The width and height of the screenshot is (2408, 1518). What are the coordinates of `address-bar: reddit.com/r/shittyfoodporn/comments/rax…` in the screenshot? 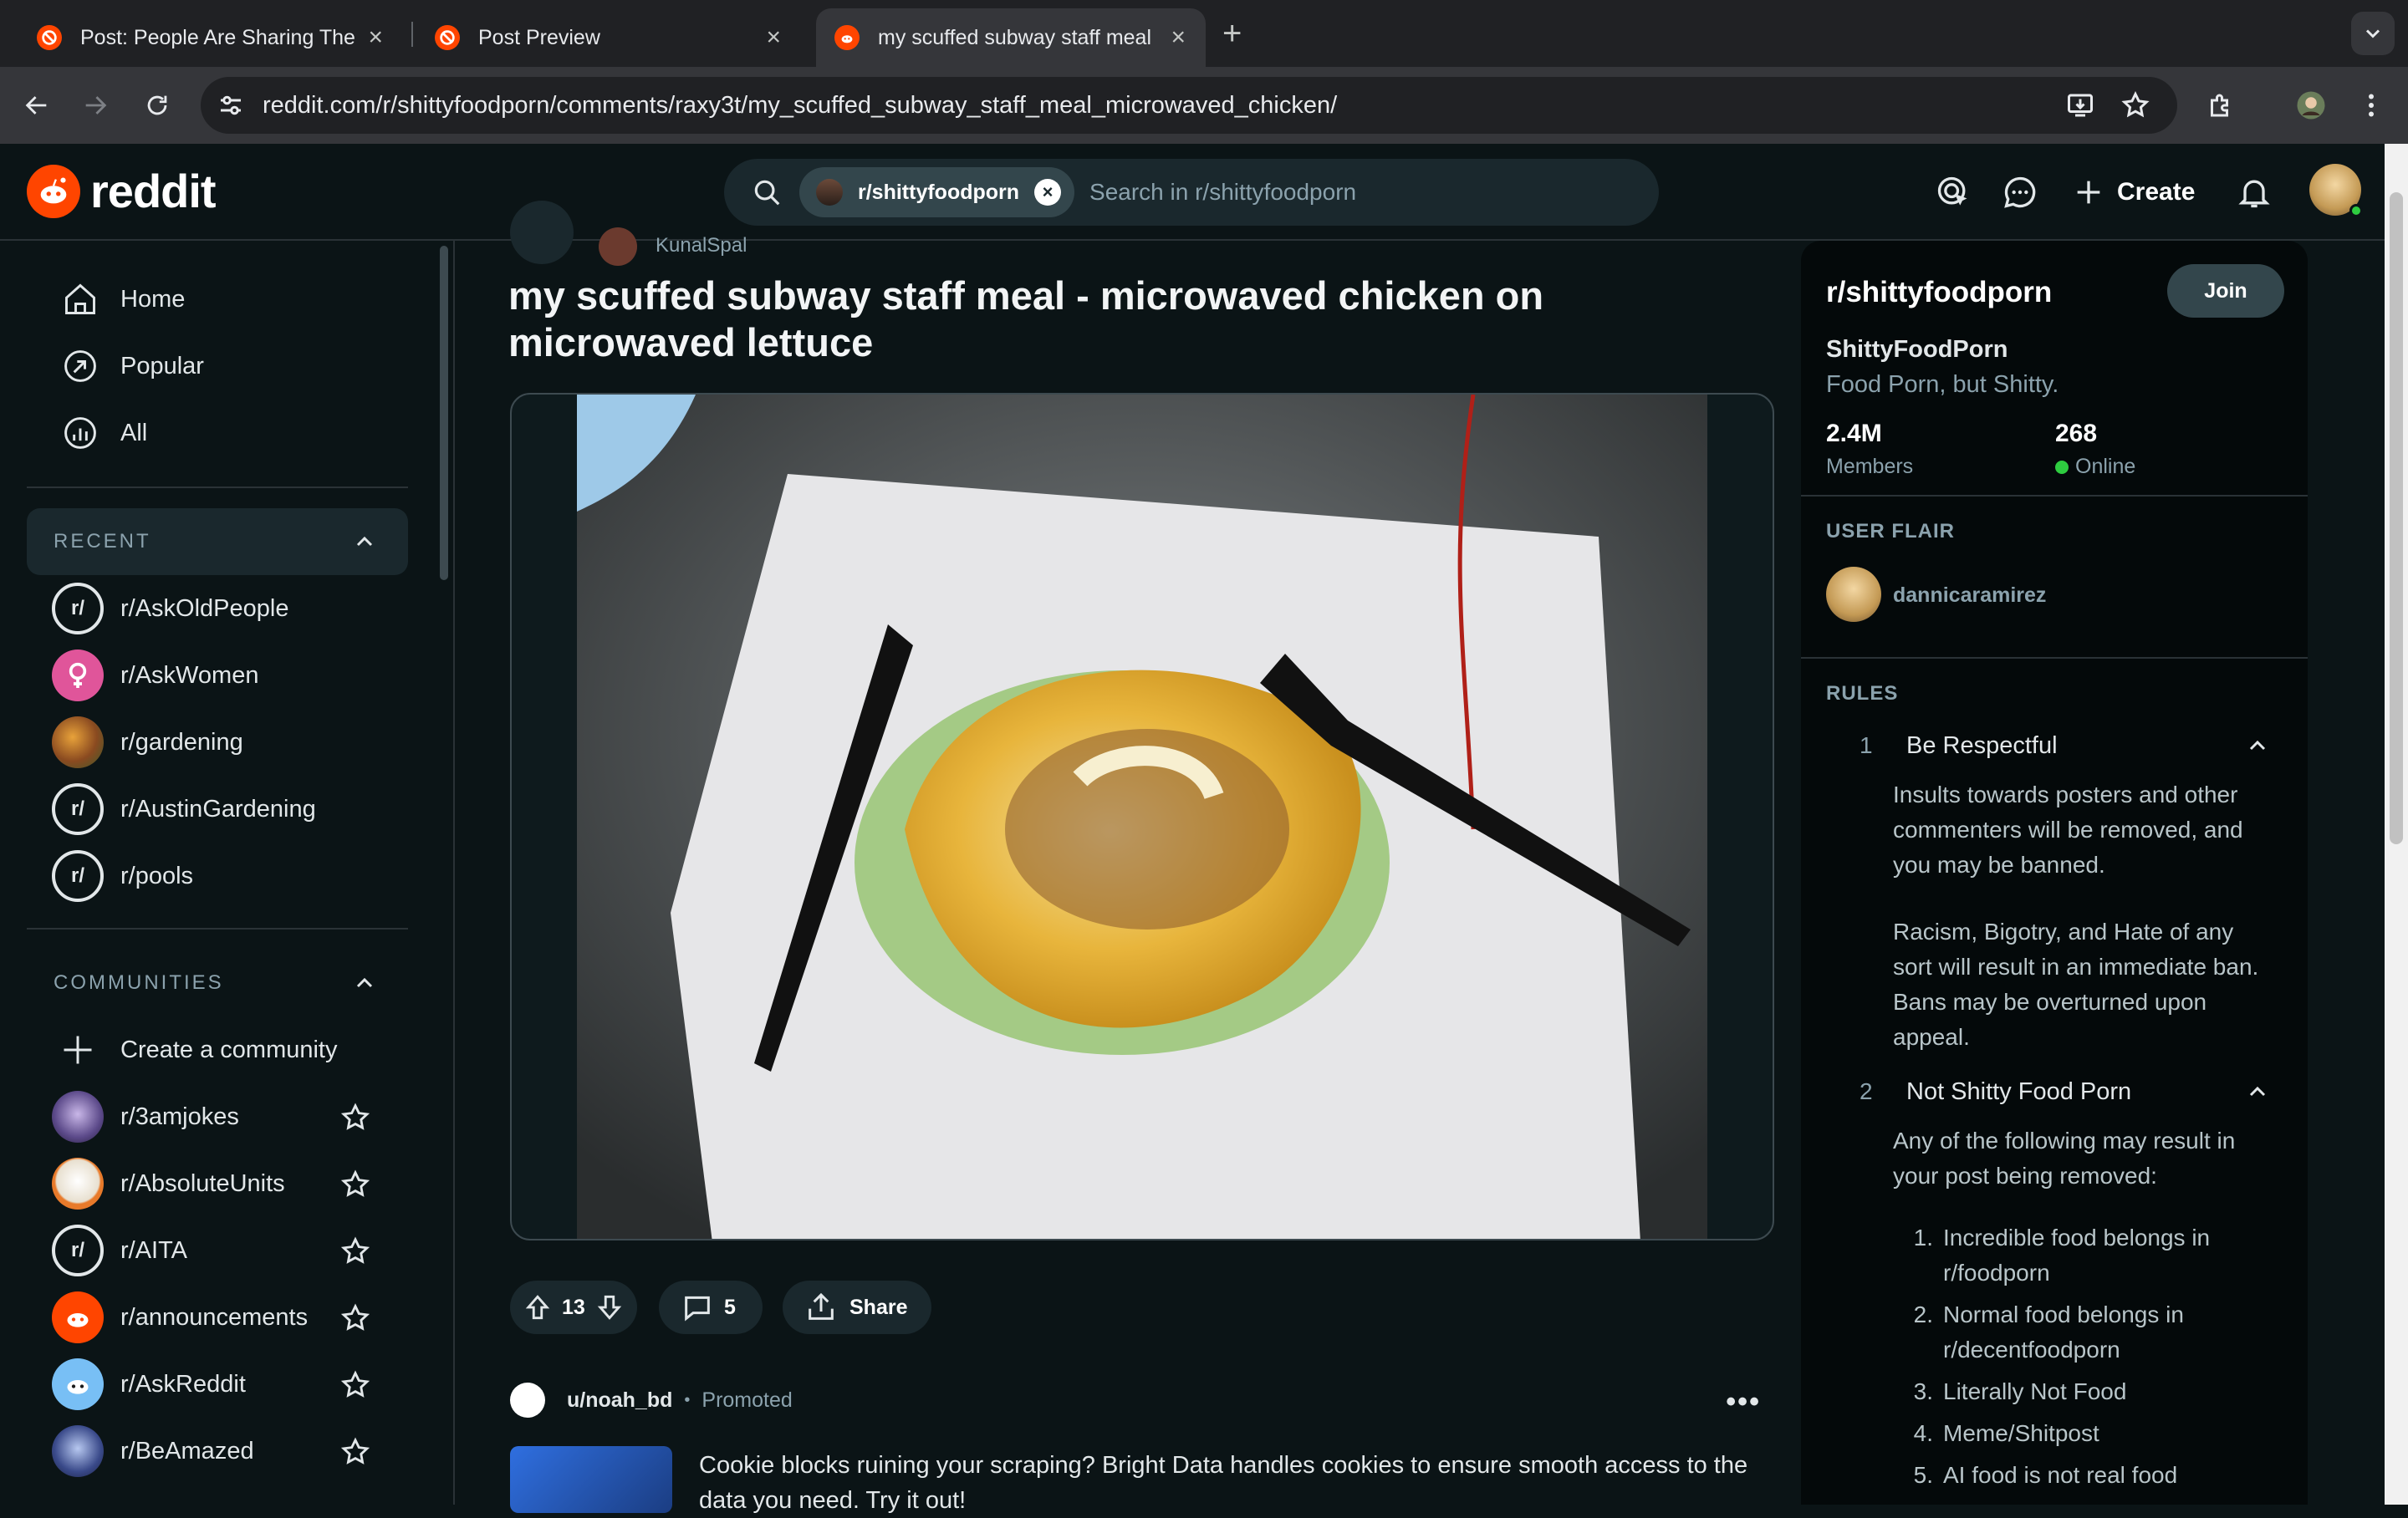 It's located at (1189, 105).